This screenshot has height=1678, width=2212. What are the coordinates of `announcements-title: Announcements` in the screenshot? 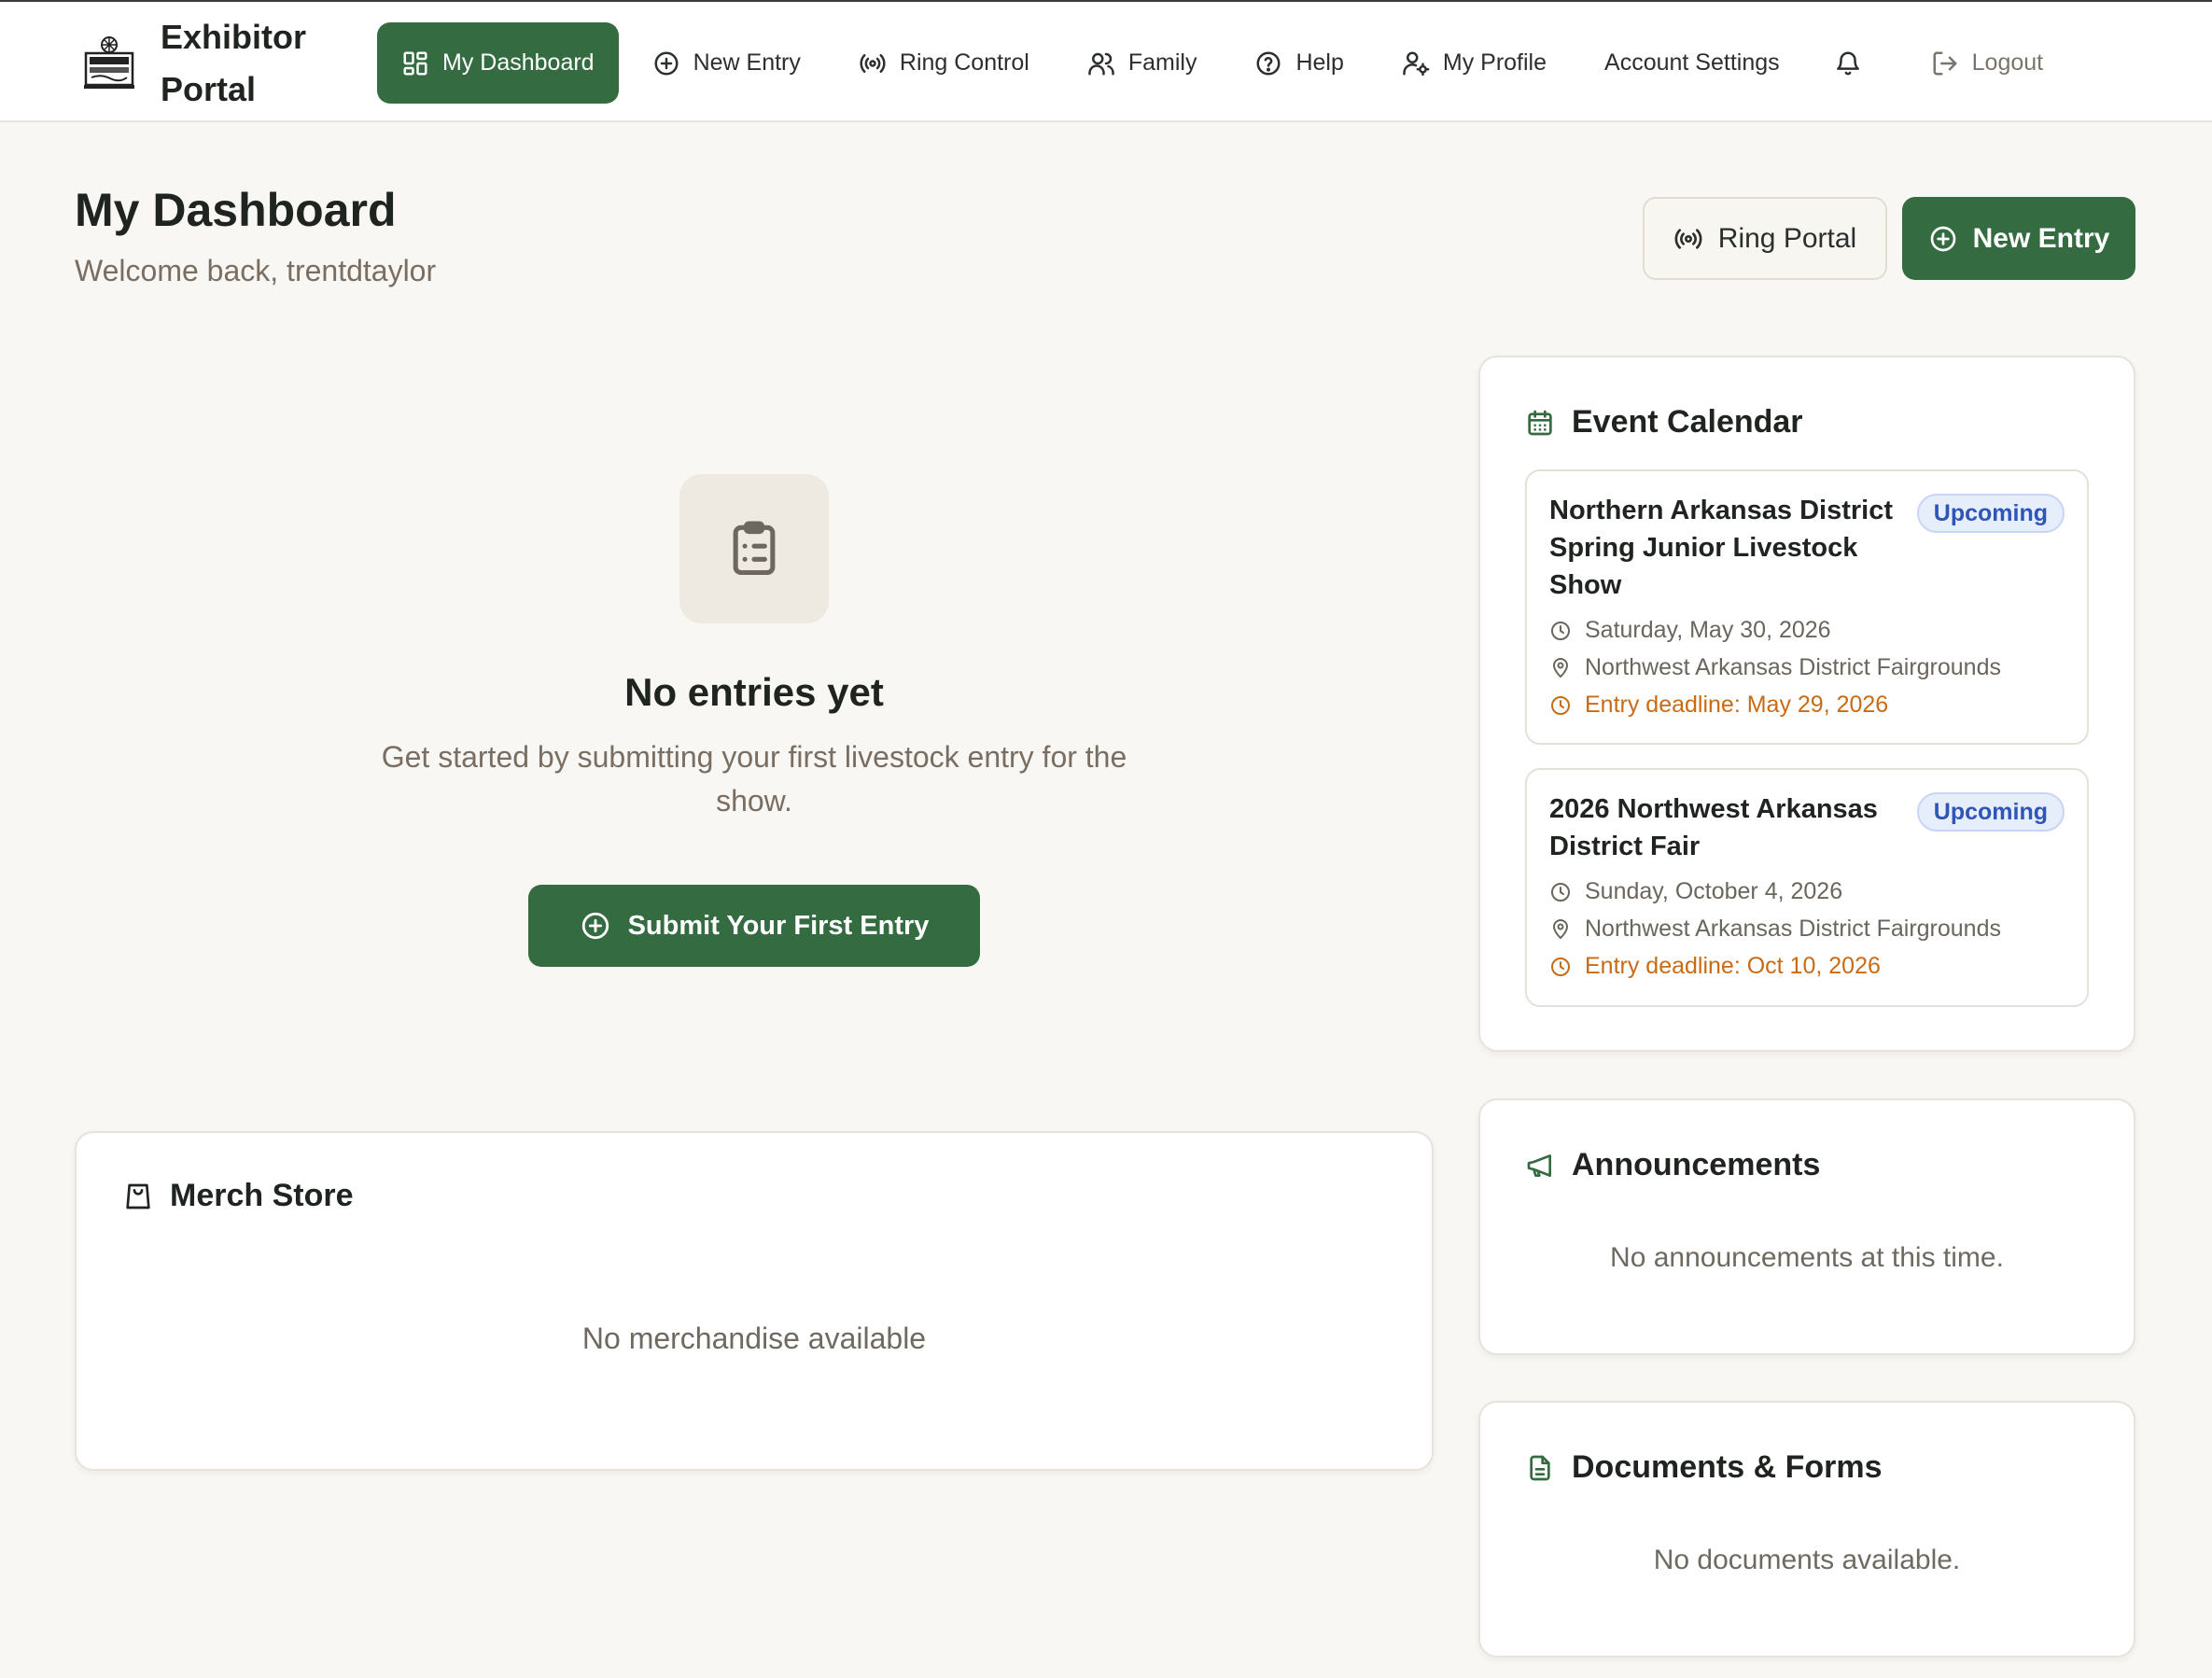 It's located at (1696, 1164).